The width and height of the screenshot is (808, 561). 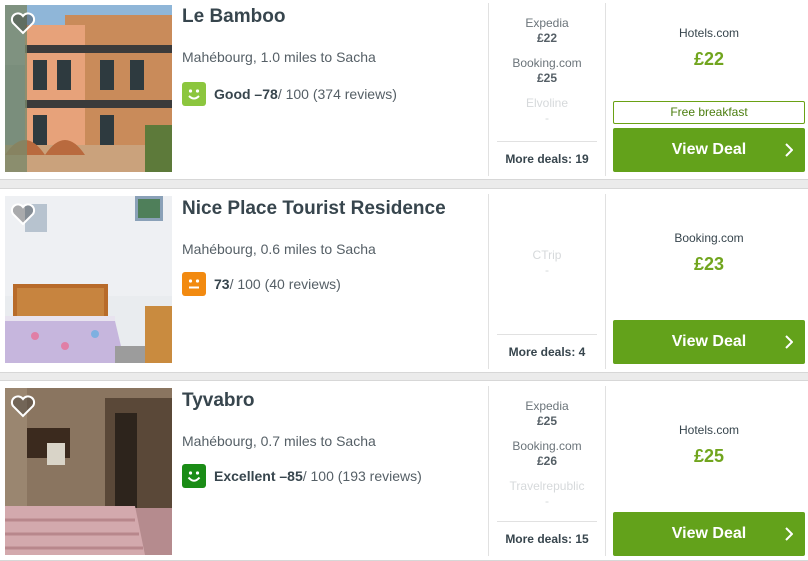 I want to click on hotel-rating: Good – 78 / 100 (374 reviews), so click(x=289, y=94).